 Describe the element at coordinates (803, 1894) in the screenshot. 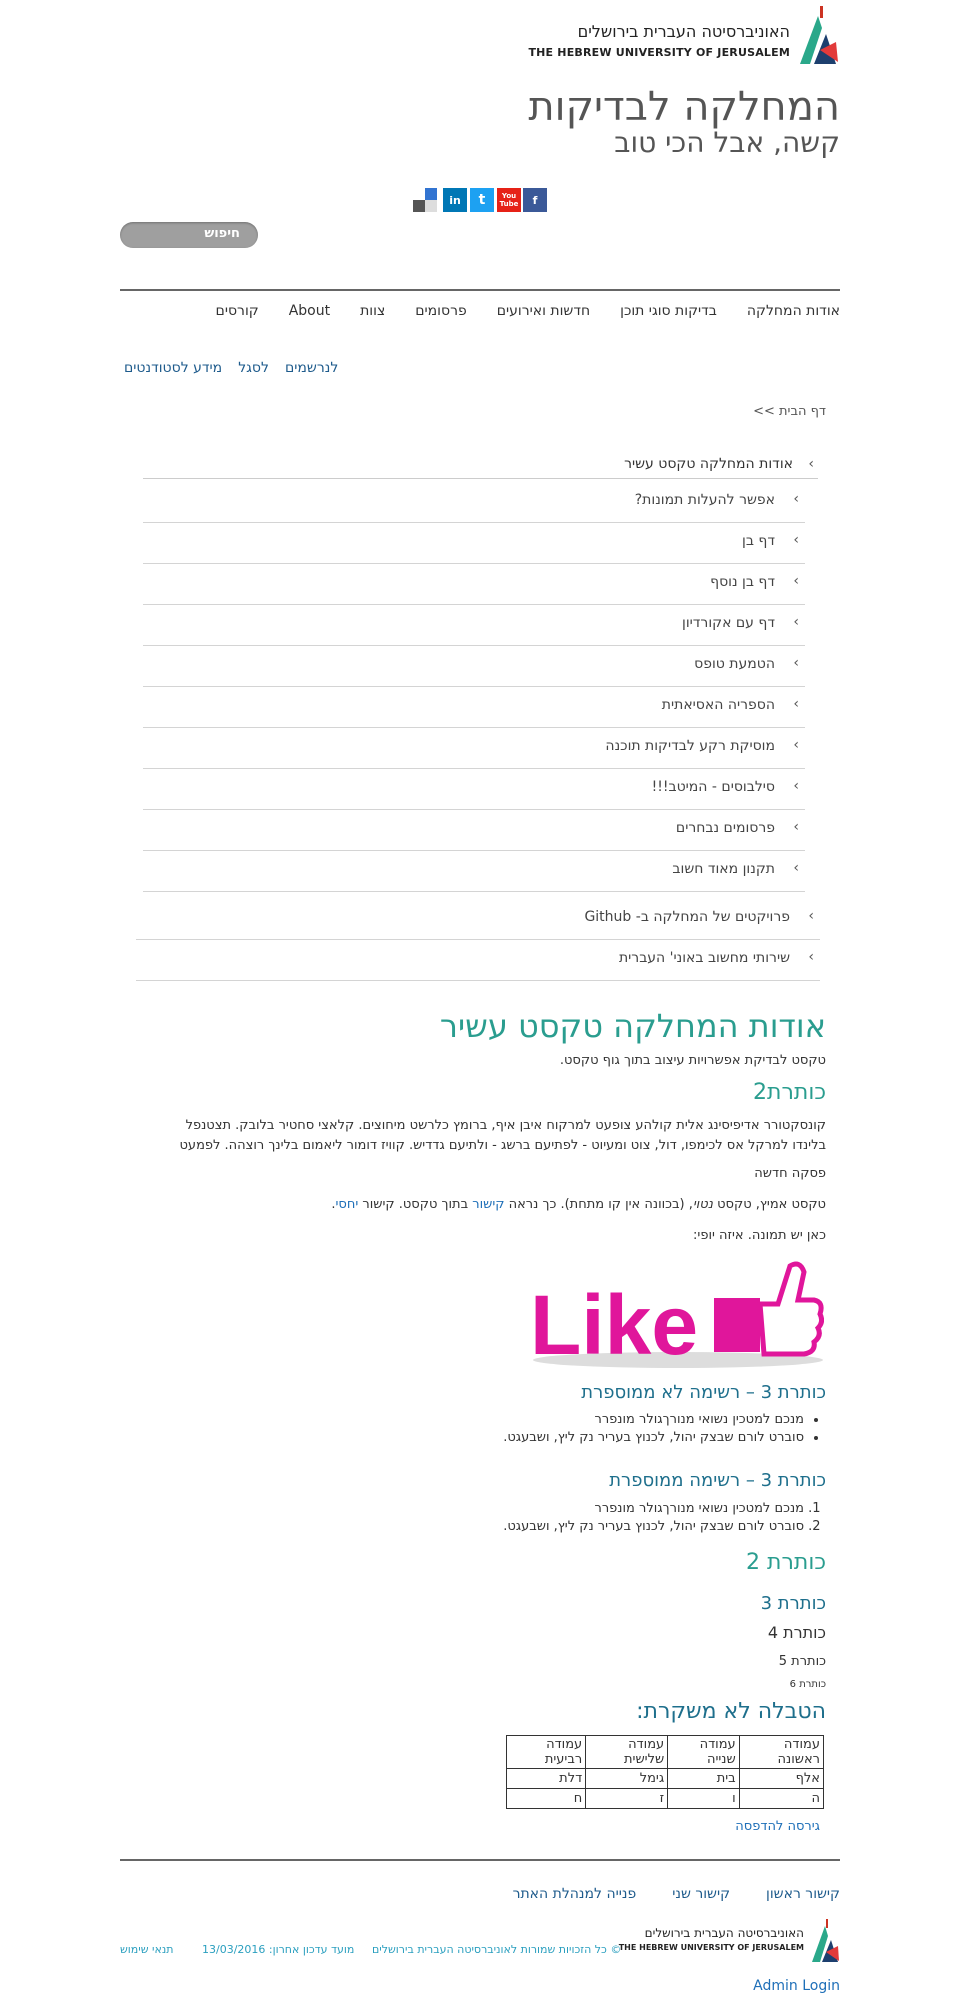

I see `footer-link-first: קישור ראשון` at that location.